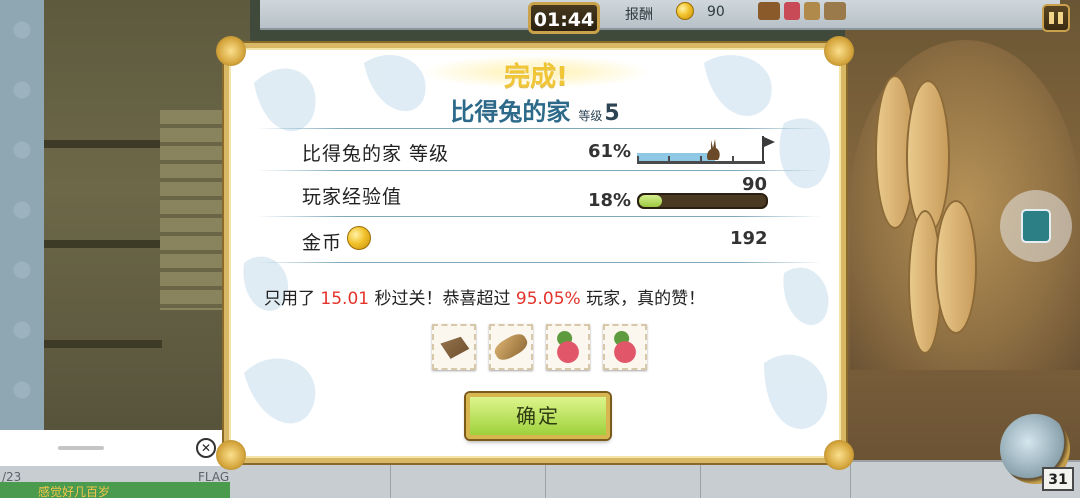  I want to click on xp-label: 玩家经验值, so click(352, 197).